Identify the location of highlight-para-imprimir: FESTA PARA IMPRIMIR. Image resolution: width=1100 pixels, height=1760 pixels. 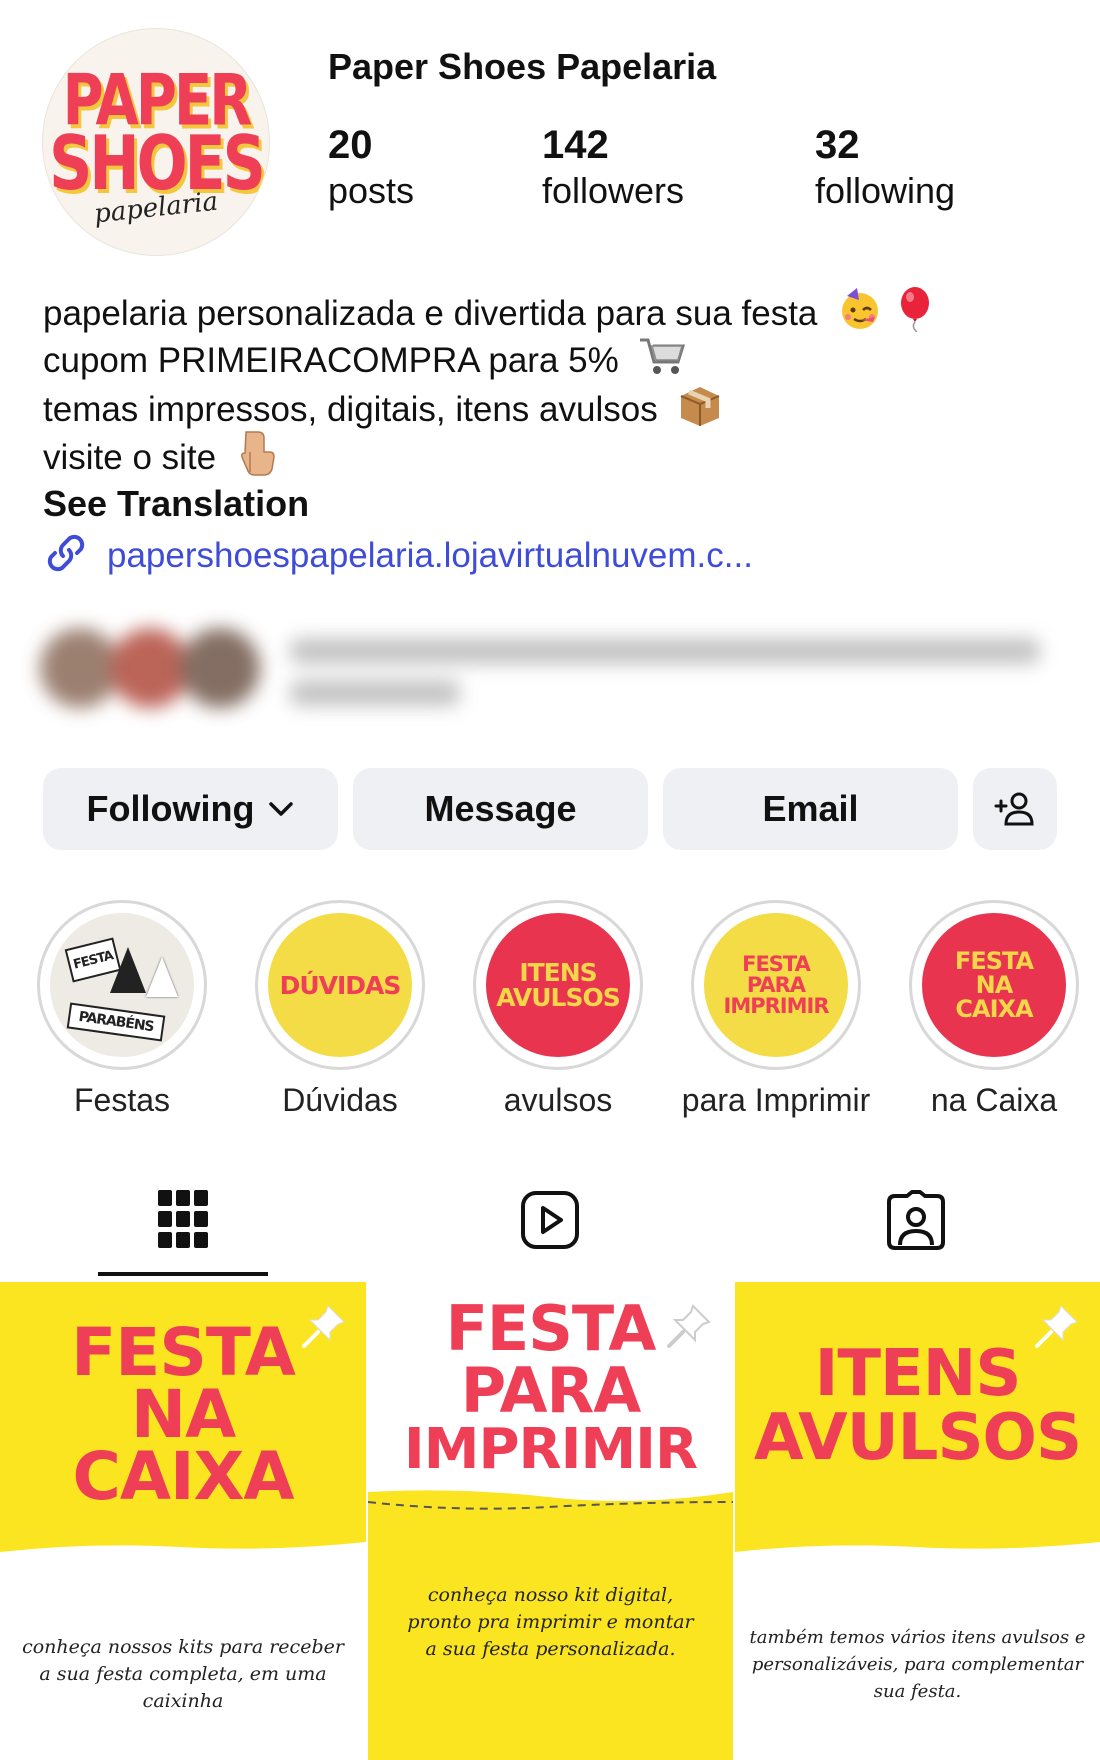
(776, 985).